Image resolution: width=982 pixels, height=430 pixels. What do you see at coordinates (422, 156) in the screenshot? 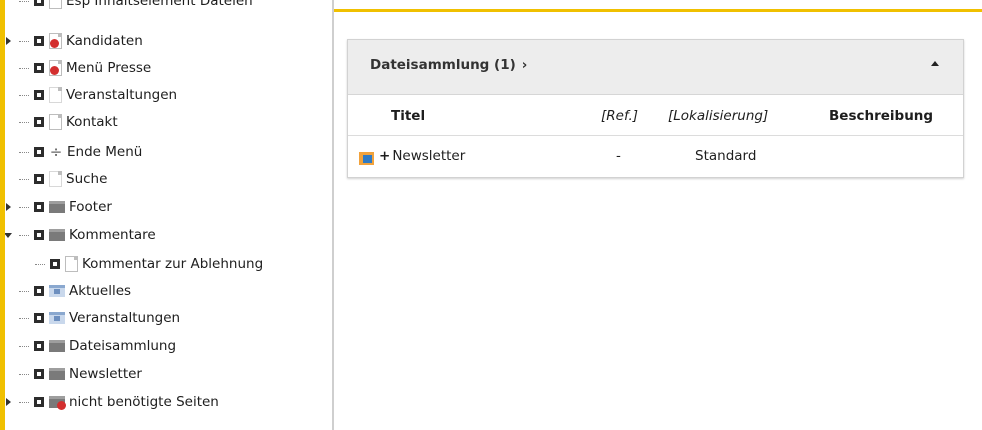
I see `row-title: + Newsletter` at bounding box center [422, 156].